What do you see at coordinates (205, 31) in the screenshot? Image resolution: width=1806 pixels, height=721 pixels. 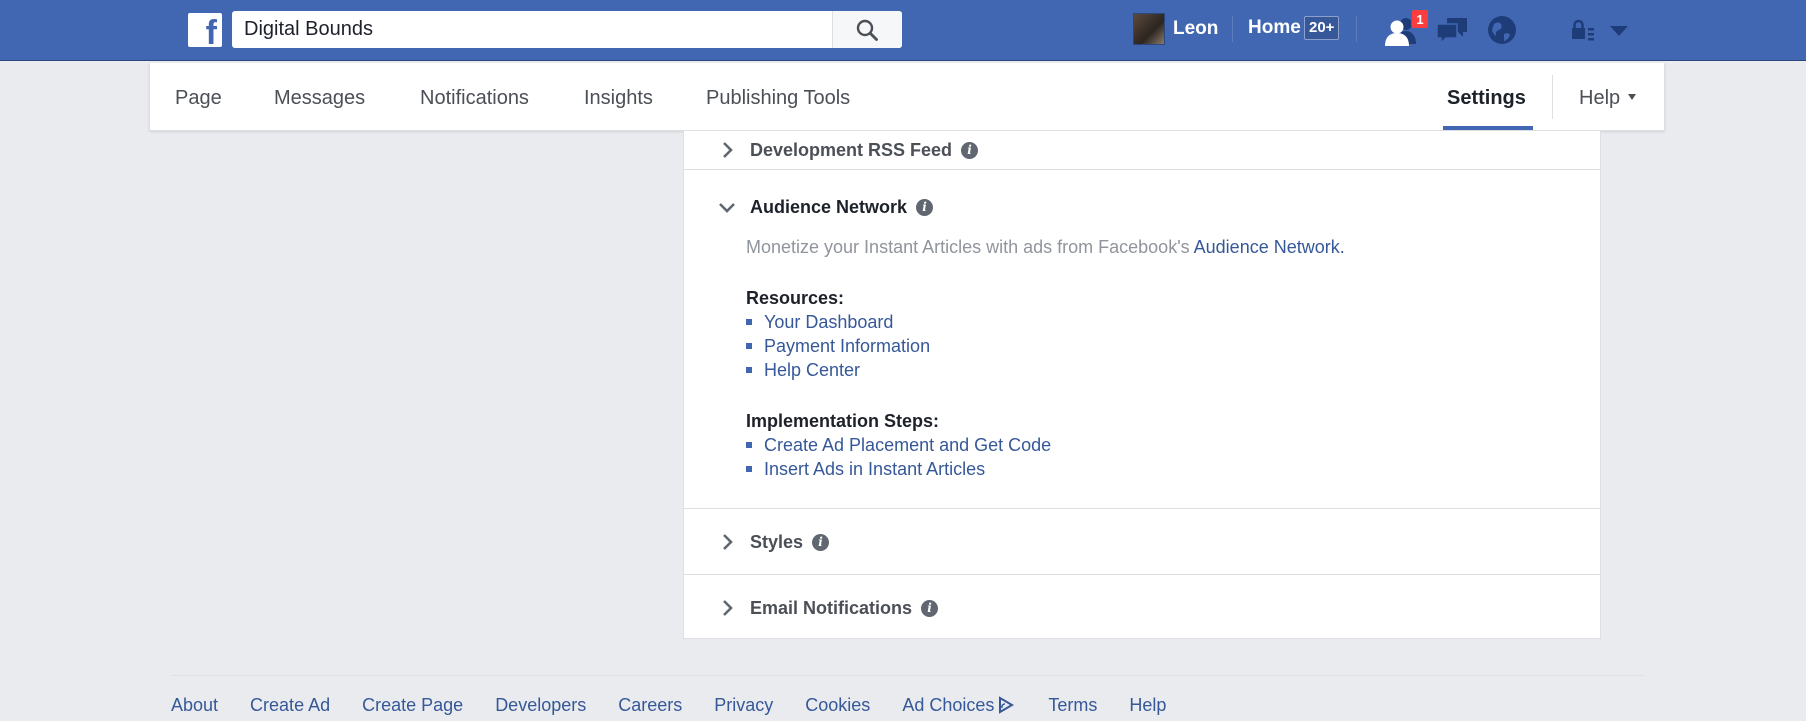 I see `facebook-logo-icon: f` at bounding box center [205, 31].